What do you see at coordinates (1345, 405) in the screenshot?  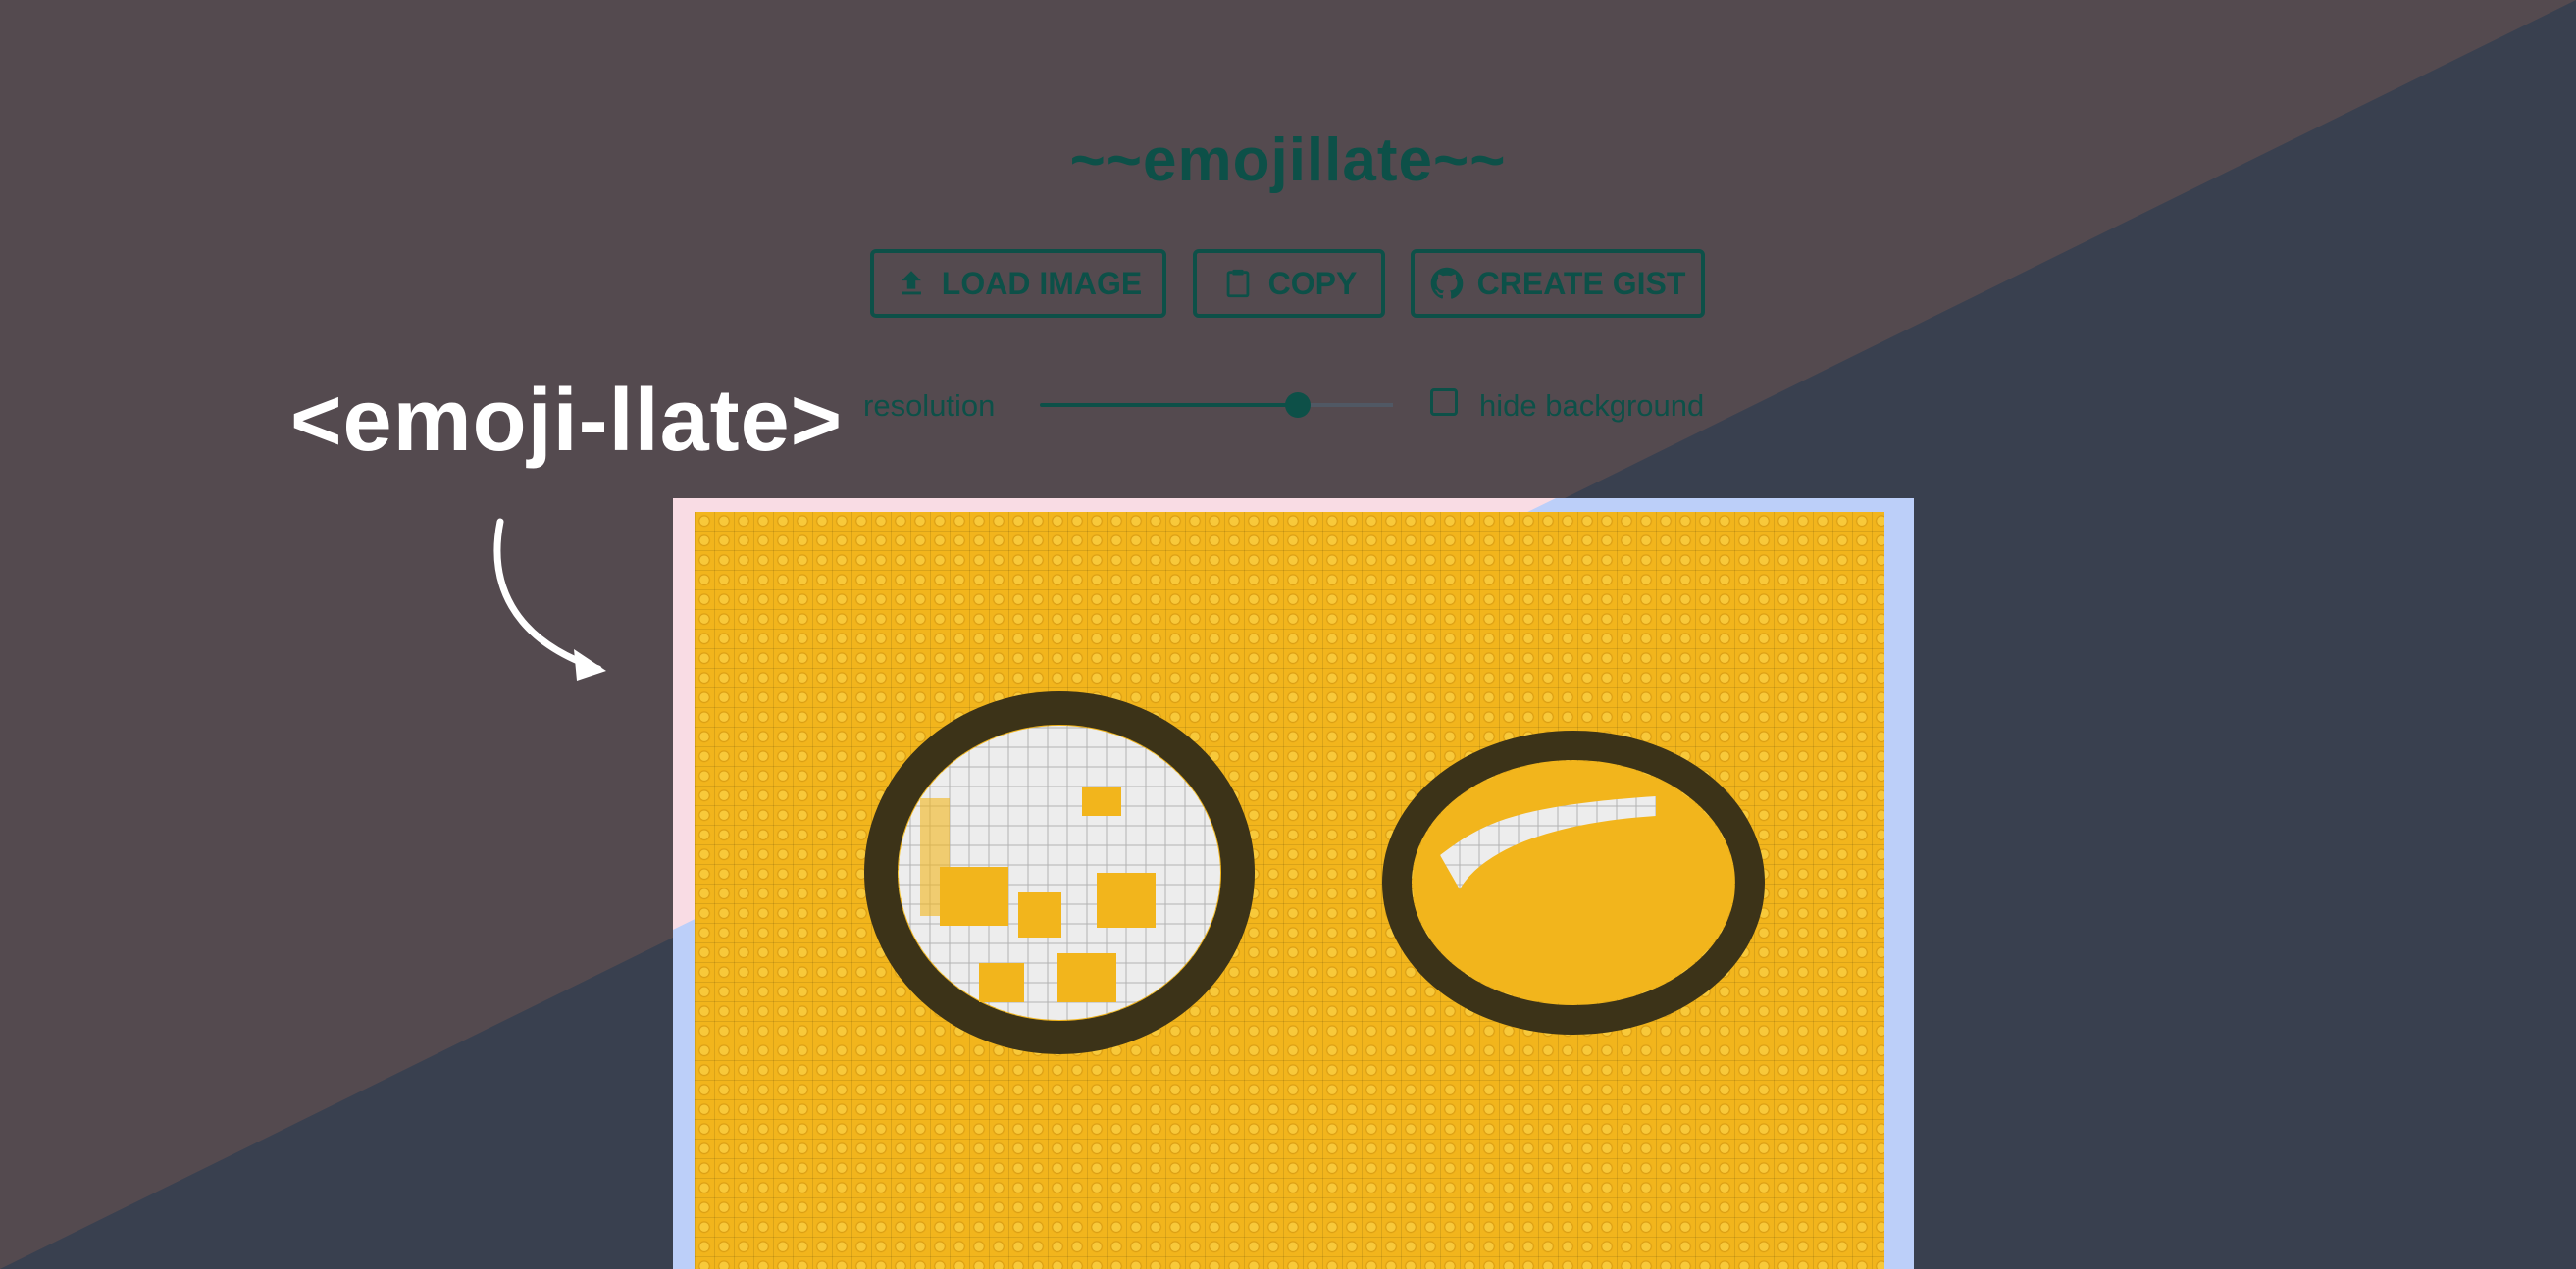 I see `slider-track-remaining` at bounding box center [1345, 405].